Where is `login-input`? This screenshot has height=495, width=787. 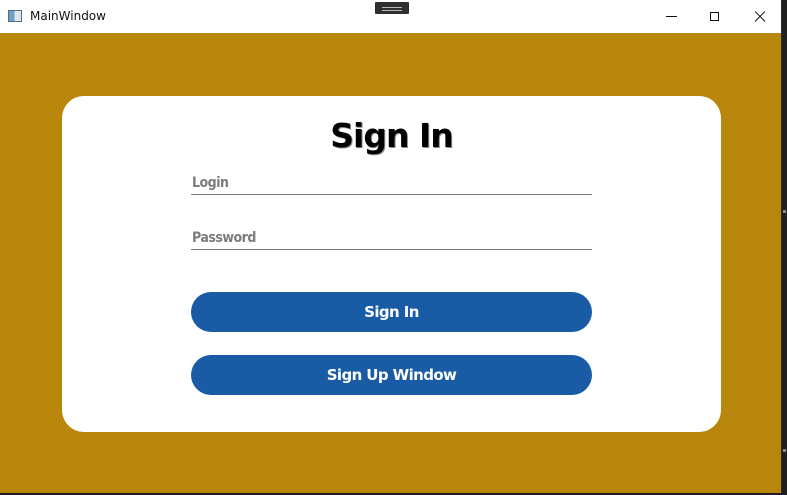 login-input is located at coordinates (392, 183).